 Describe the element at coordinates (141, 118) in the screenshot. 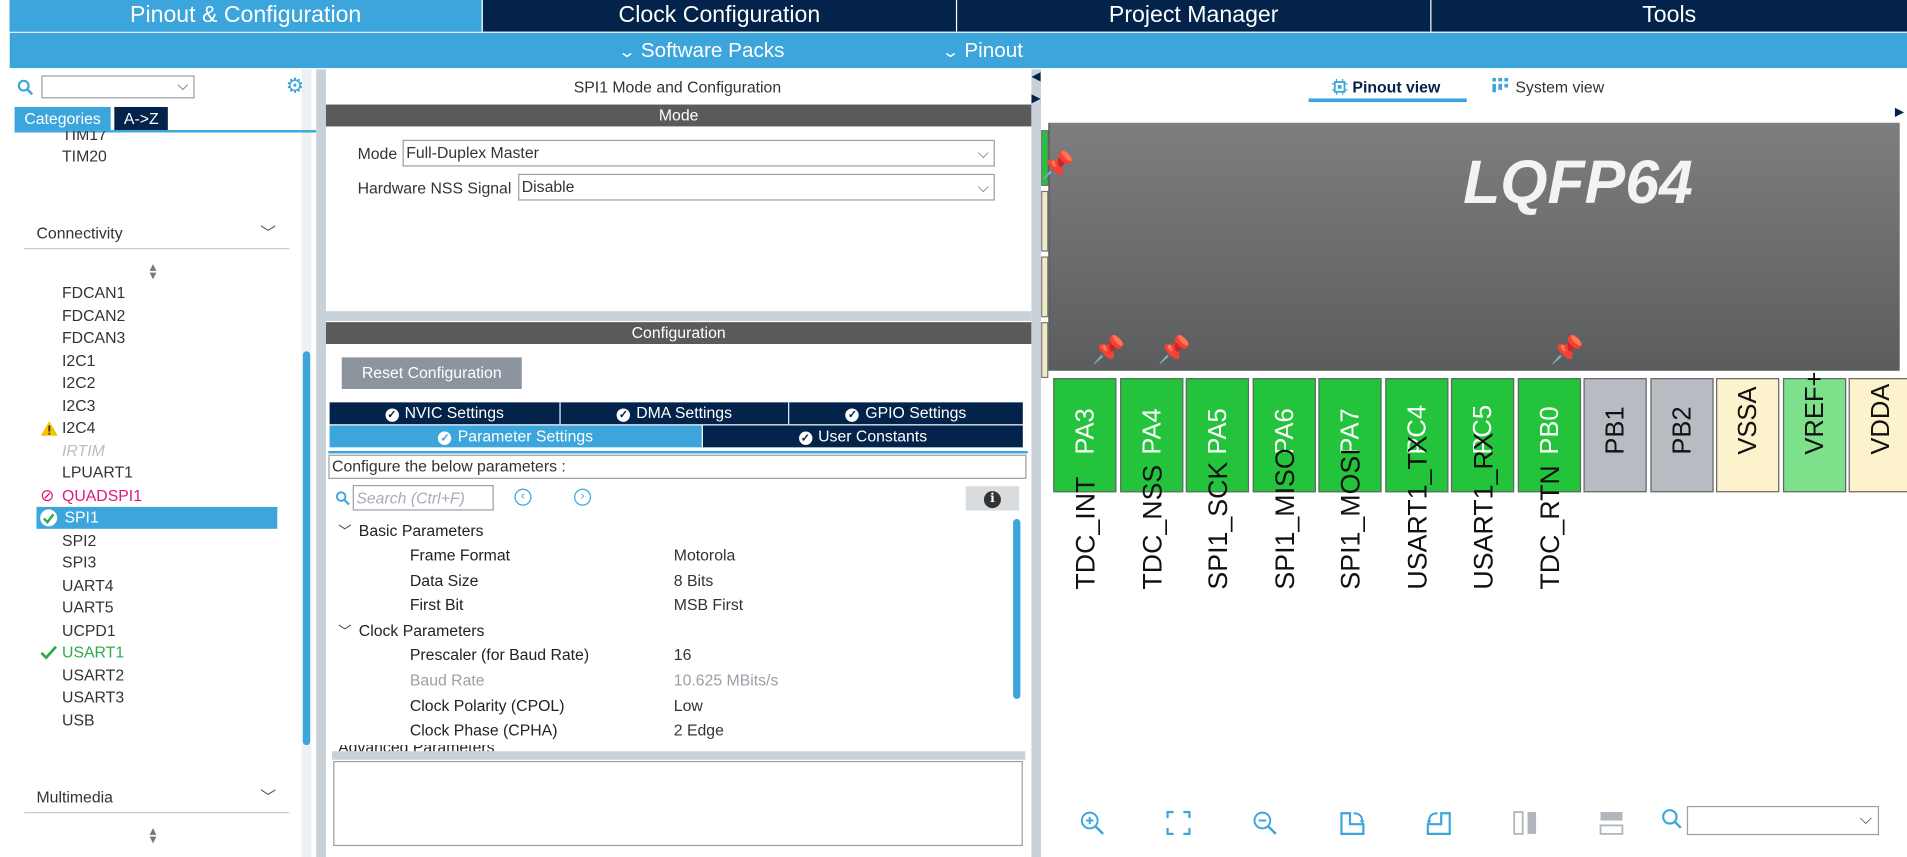

I see `tab-a-z: A->Z` at that location.